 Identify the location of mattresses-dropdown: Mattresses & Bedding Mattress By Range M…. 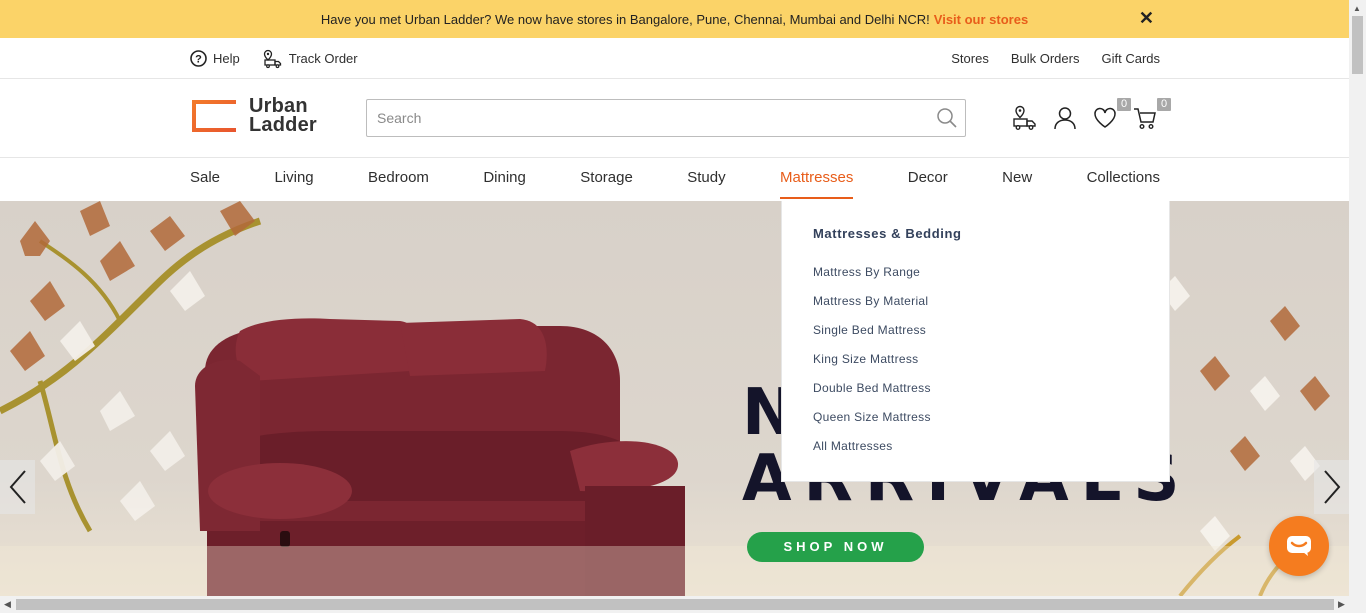
(975, 341).